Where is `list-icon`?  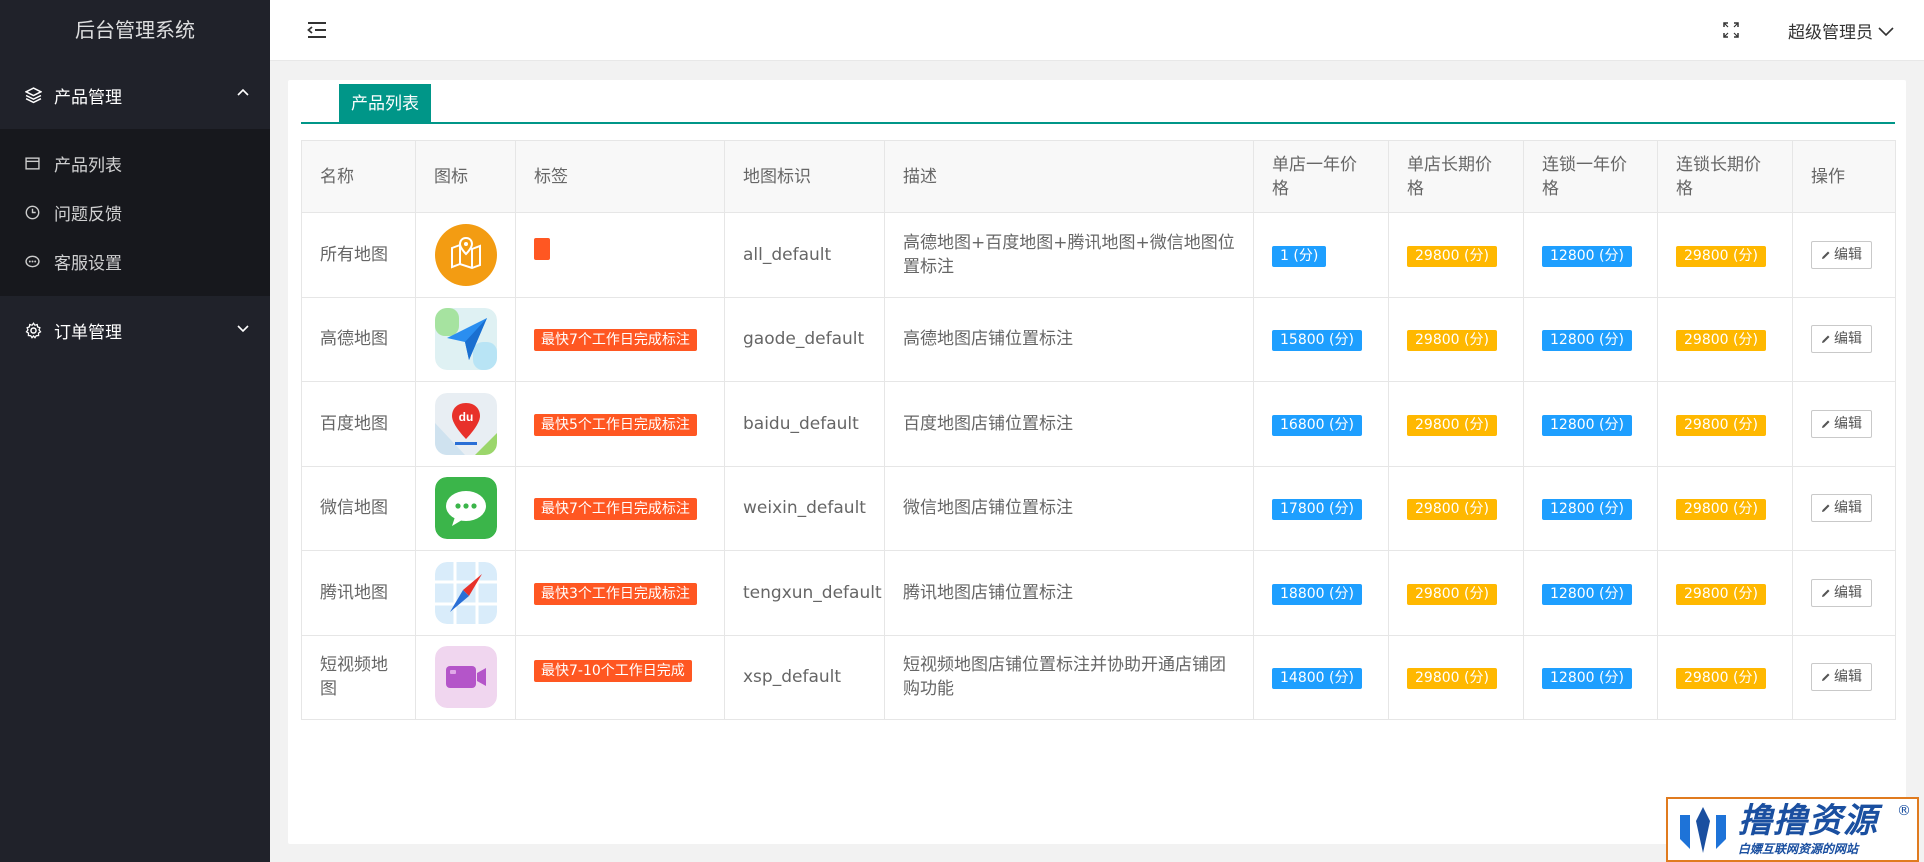
list-icon is located at coordinates (32, 164).